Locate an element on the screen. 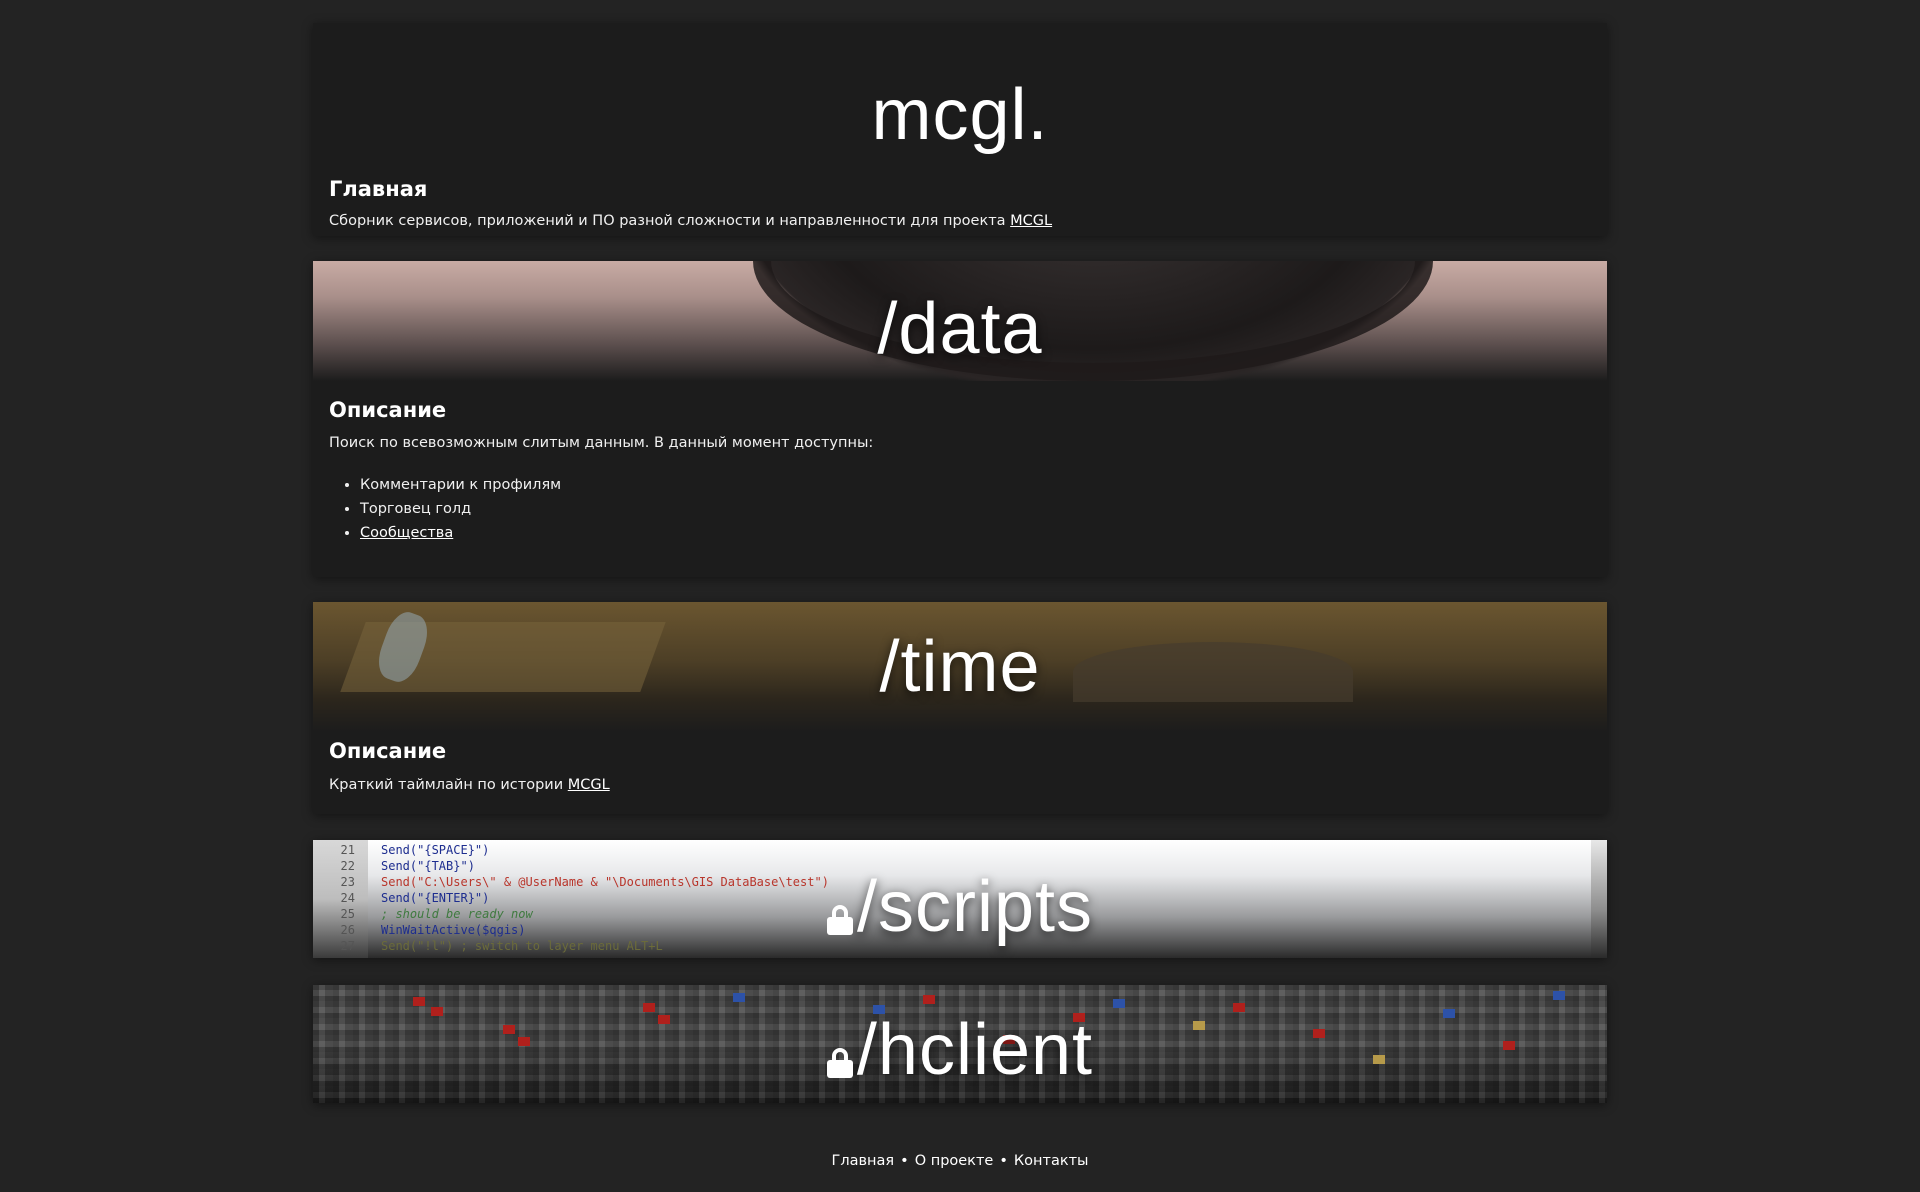 The height and width of the screenshot is (1192, 1920). footer-nav: Главная • О проекте • Контакты is located at coordinates (960, 1161).